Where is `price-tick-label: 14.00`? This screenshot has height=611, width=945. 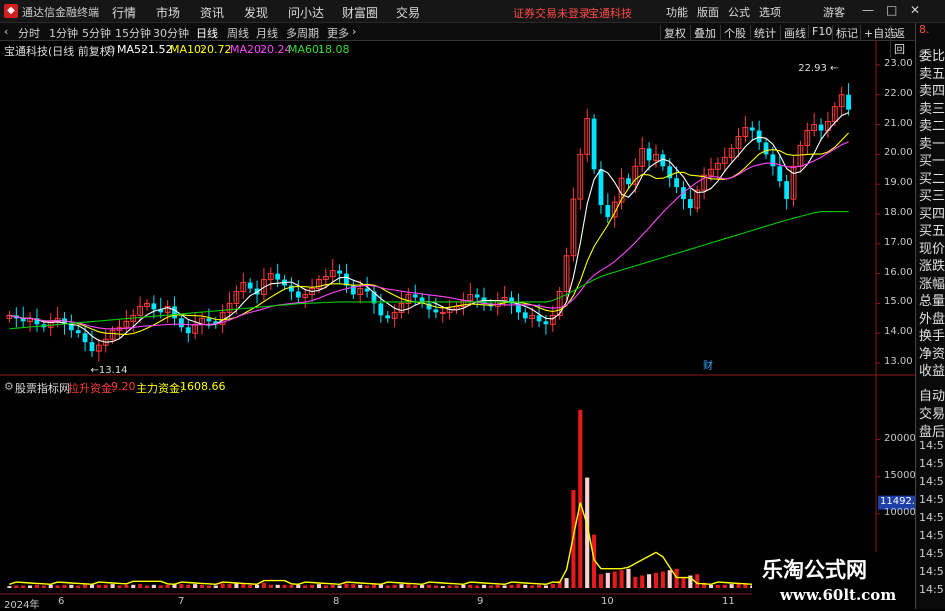
price-tick-label: 14.00 is located at coordinates (898, 332).